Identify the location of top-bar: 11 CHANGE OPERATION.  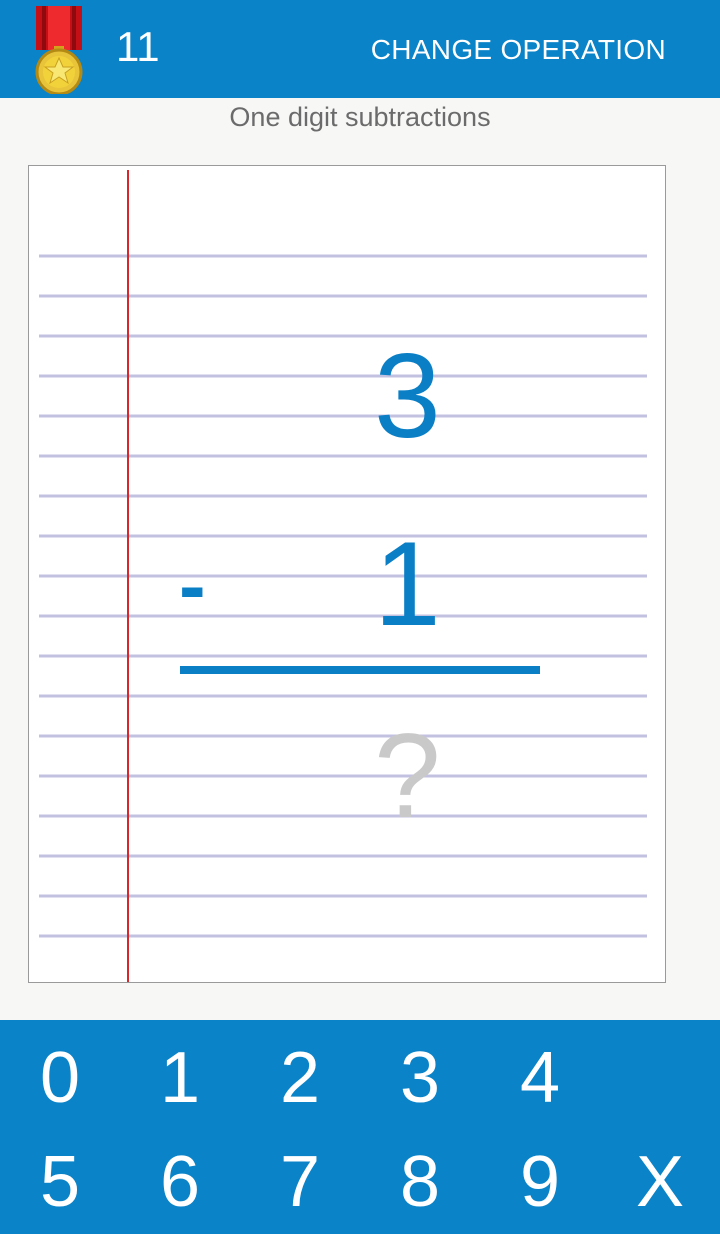
(360, 49).